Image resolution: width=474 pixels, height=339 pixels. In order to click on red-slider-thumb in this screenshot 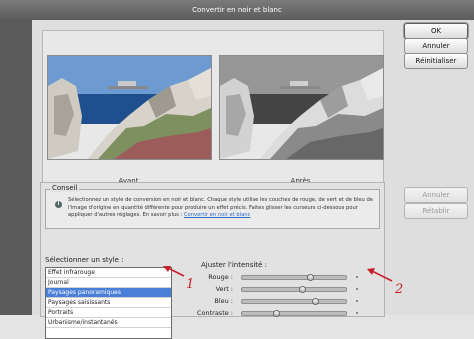, I will do `click(310, 277)`.